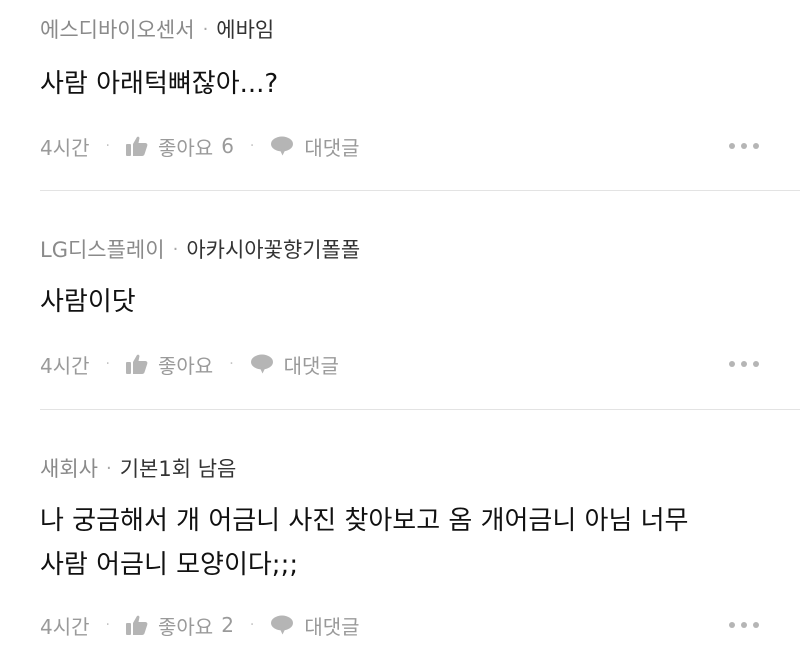 This screenshot has height=650, width=800. What do you see at coordinates (227, 625) in the screenshot?
I see `like-count: 2` at bounding box center [227, 625].